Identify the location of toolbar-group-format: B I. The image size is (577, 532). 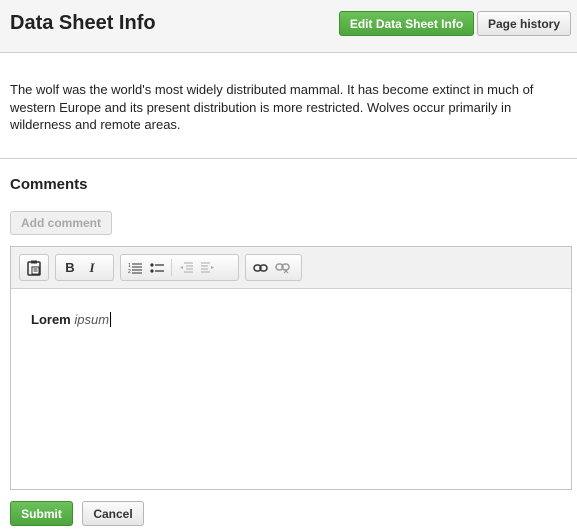
(84, 267).